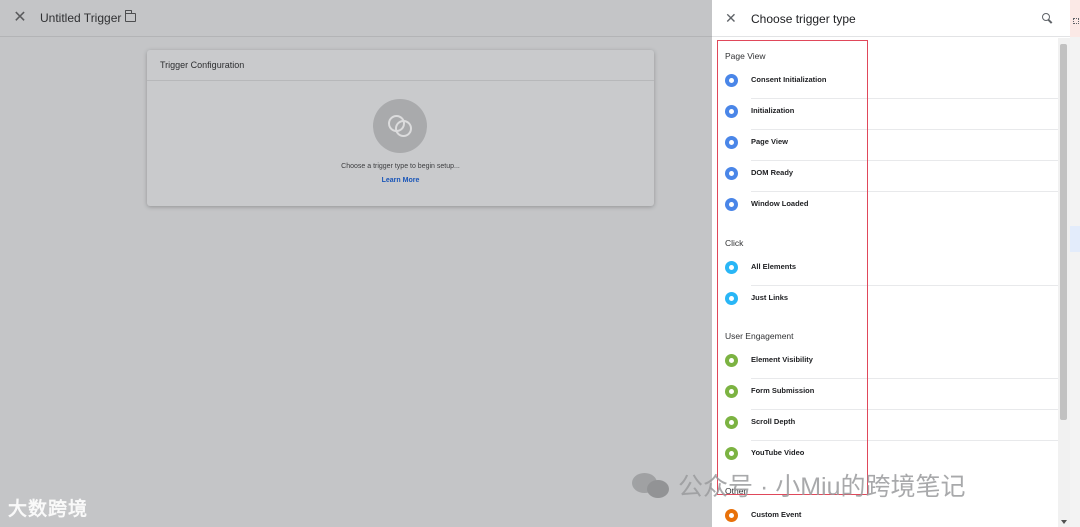  Describe the element at coordinates (782, 359) in the screenshot. I see `item-label: Element Visibility` at that location.